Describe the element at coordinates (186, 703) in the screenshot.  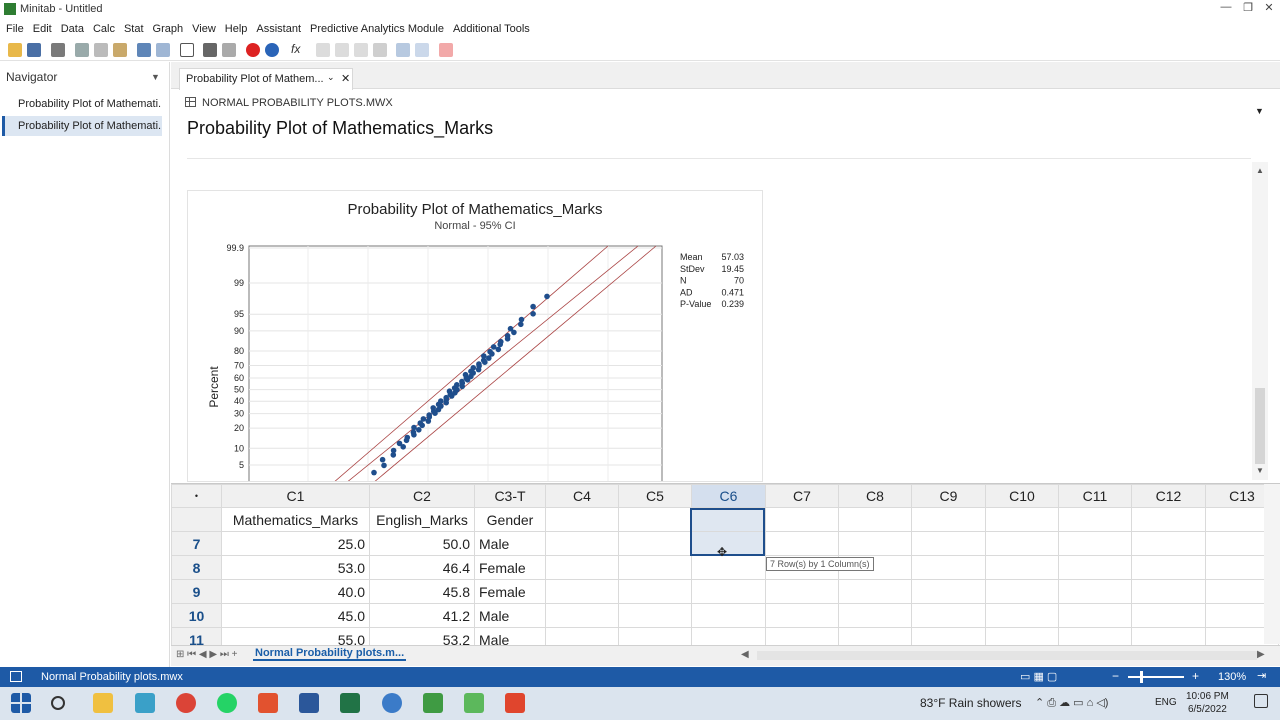
I see `chrome-icon` at that location.